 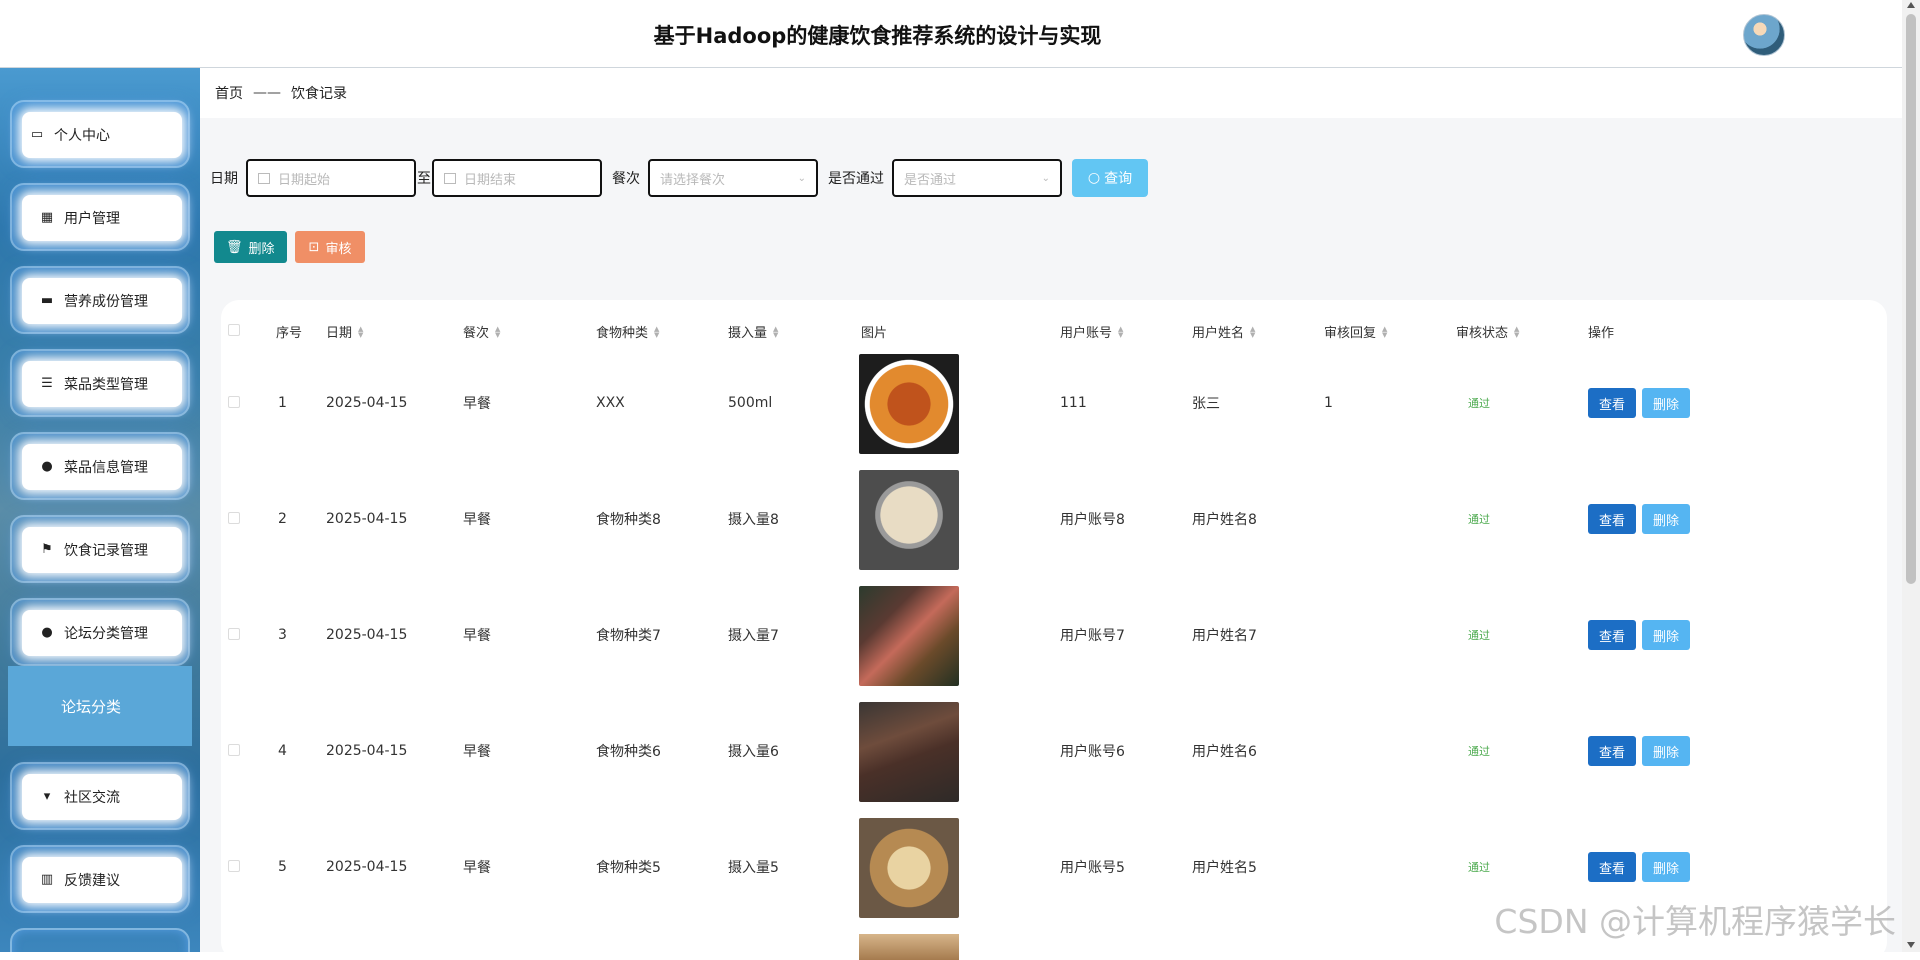 What do you see at coordinates (1224, 868) in the screenshot?
I see `cell-name: 用户姓名5` at bounding box center [1224, 868].